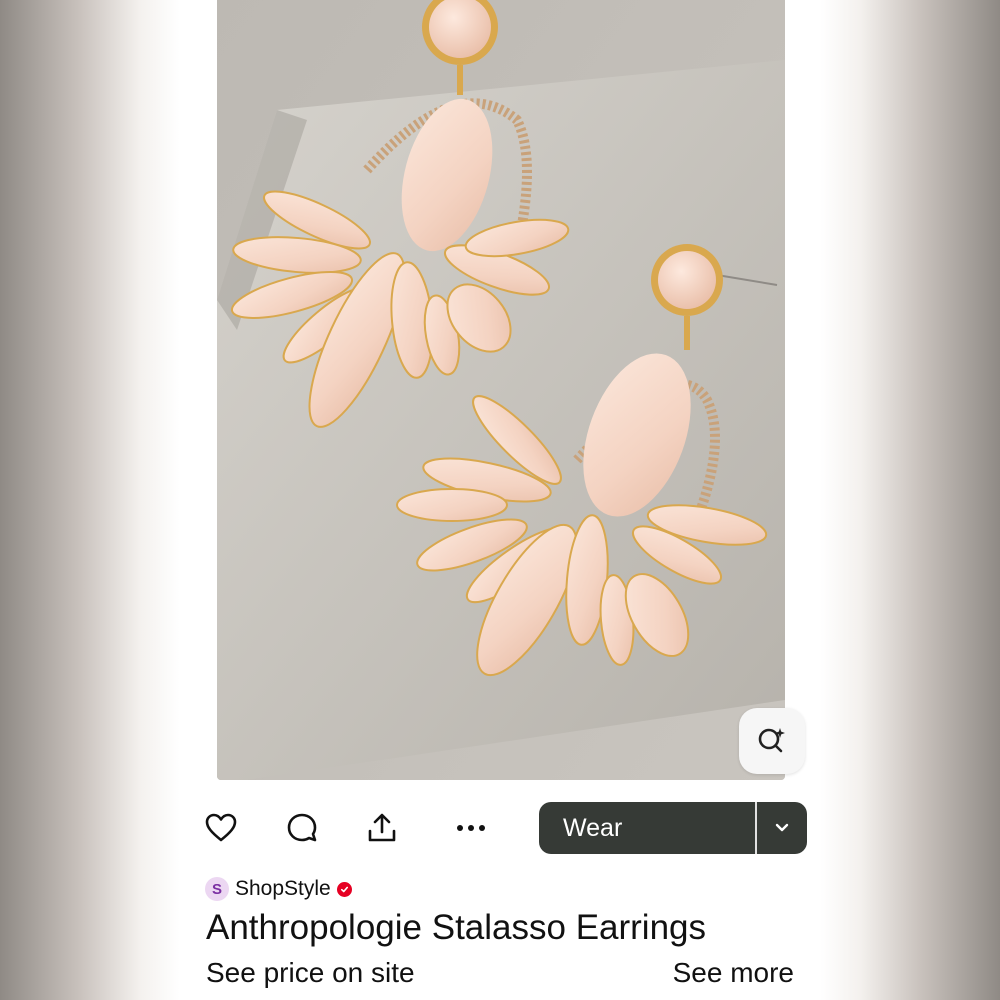 Image resolution: width=1000 pixels, height=1000 pixels. I want to click on source-logo: S, so click(217, 889).